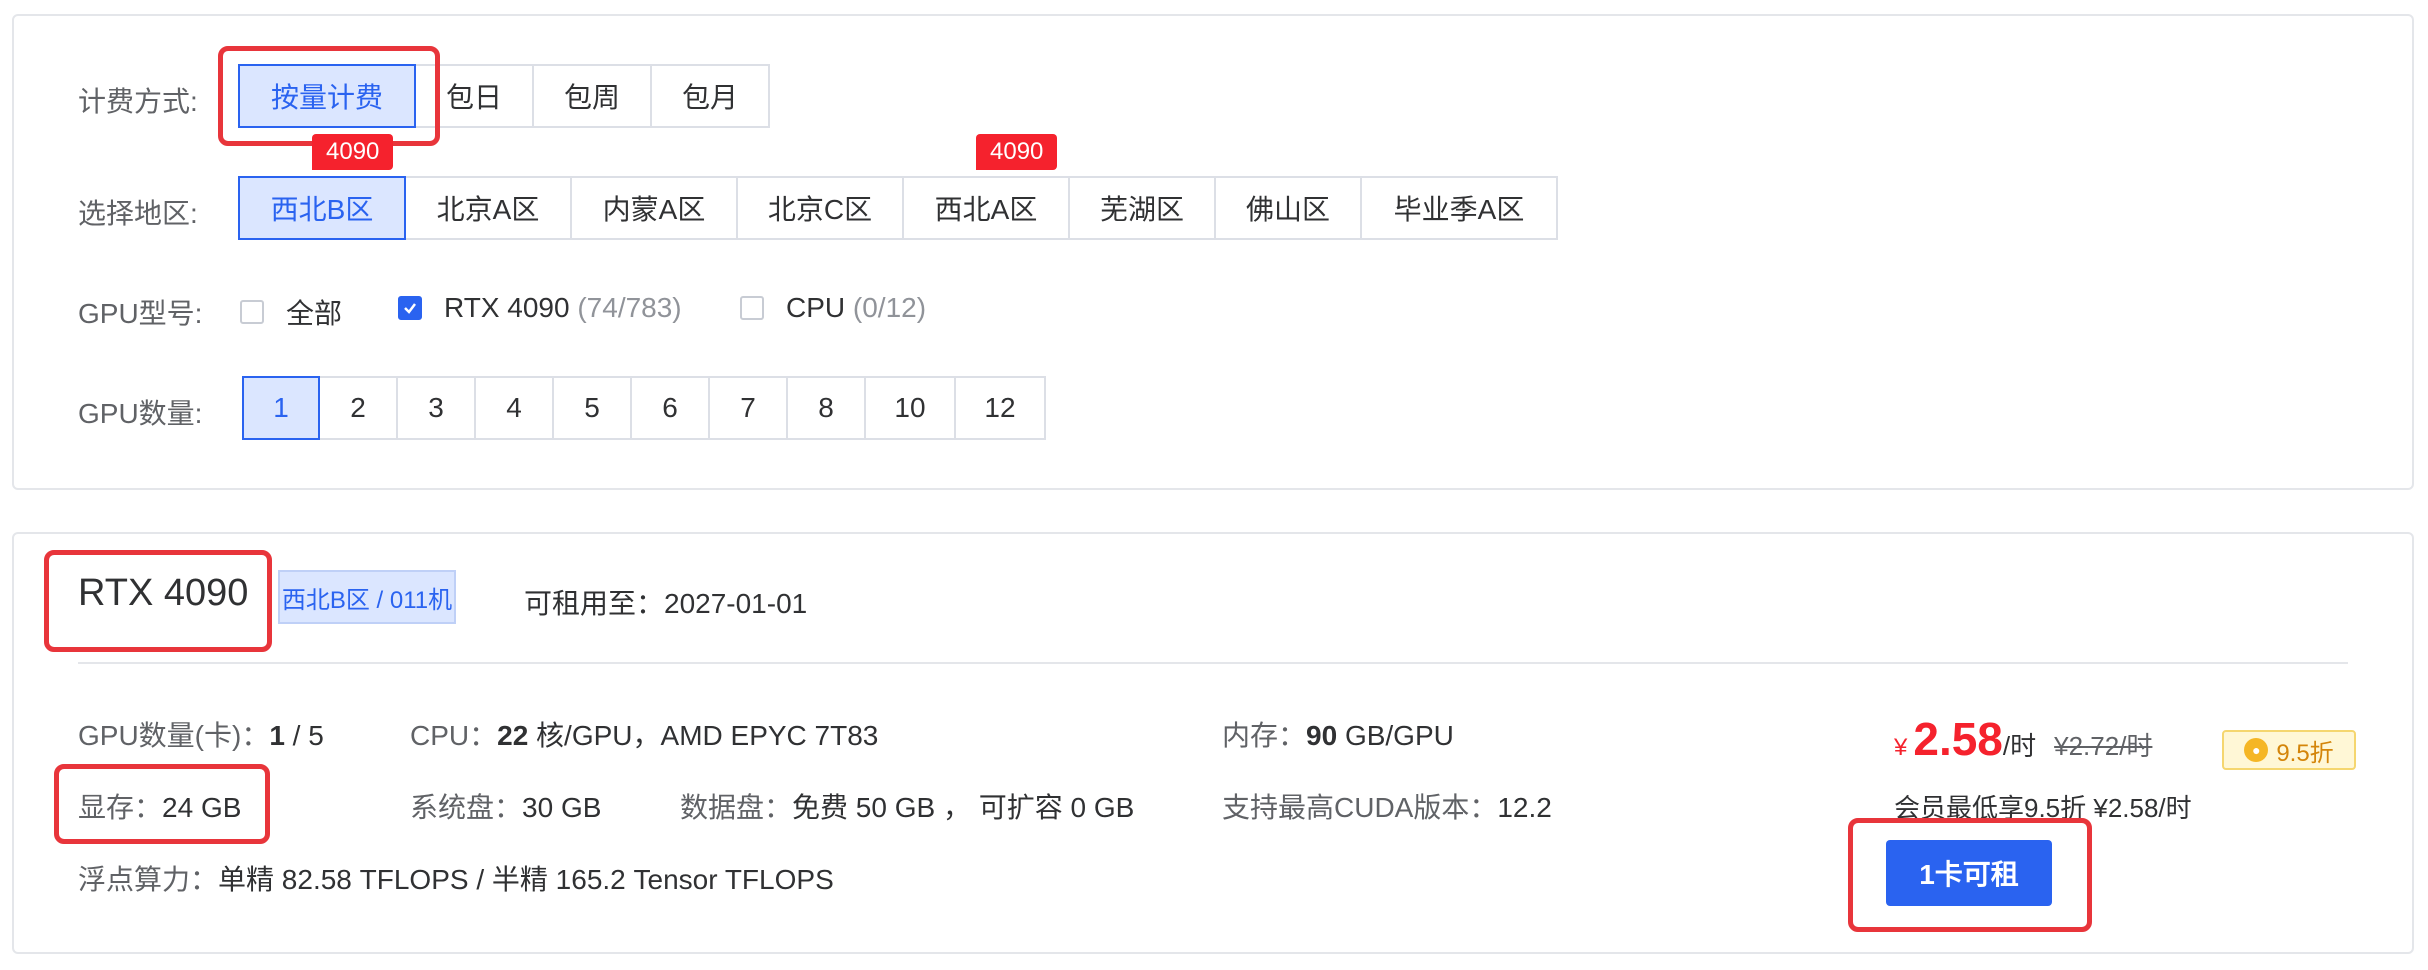 The image size is (2428, 970). What do you see at coordinates (526, 879) in the screenshot?
I see `spec-value: 单精 82.58 TFLOPS / 半精 165.2 Tensor TFLOPS` at bounding box center [526, 879].